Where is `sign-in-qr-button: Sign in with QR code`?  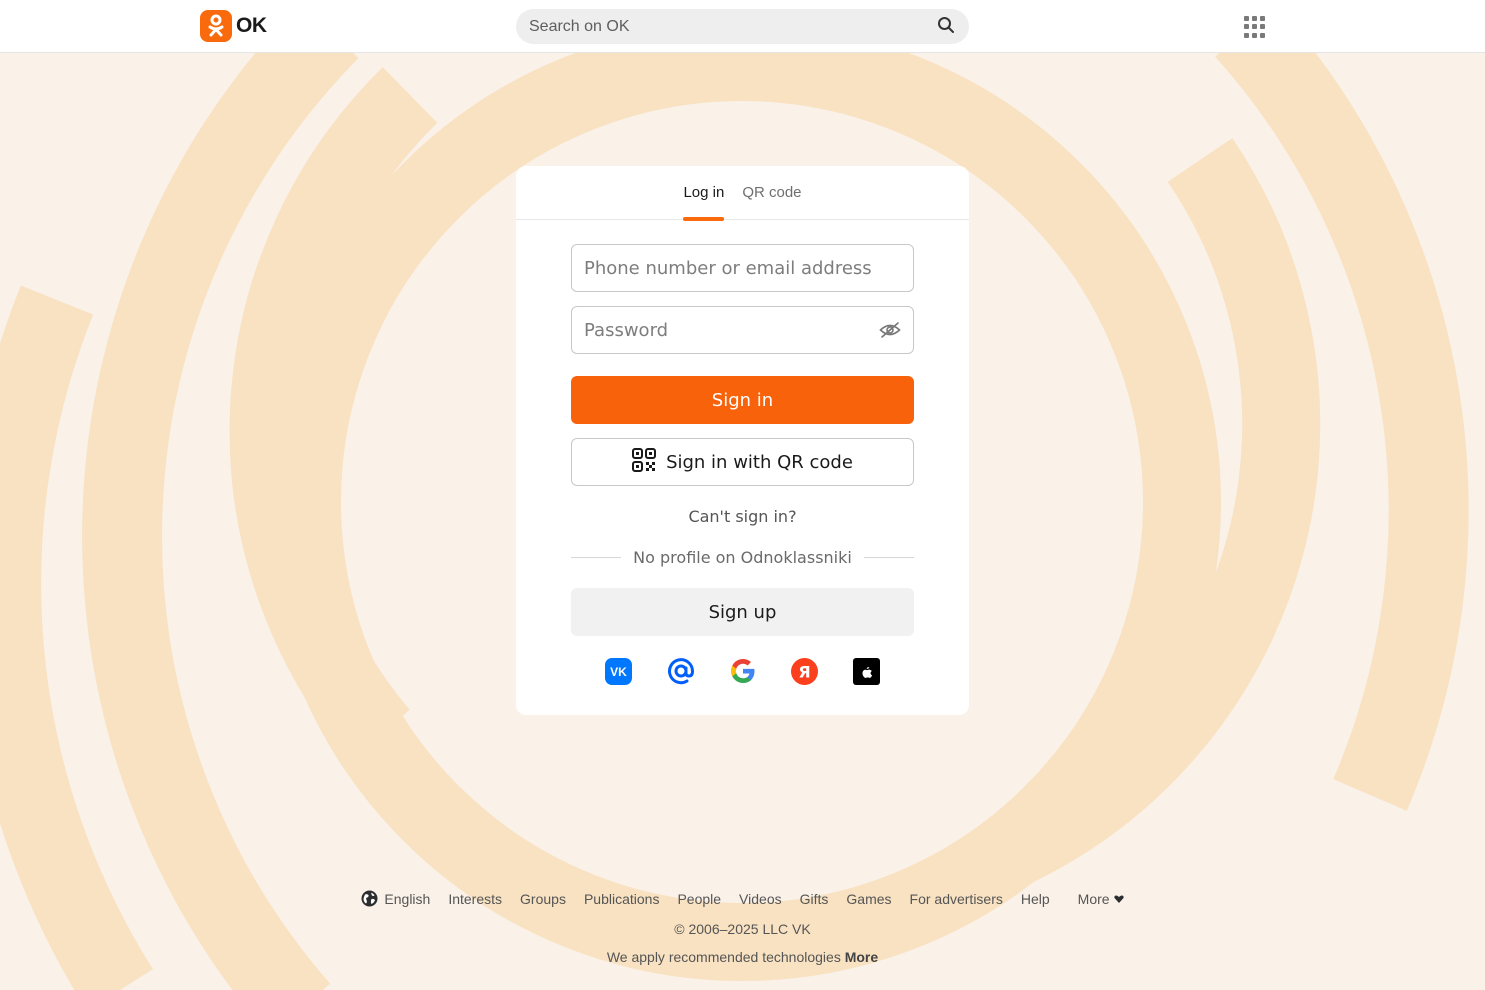 sign-in-qr-button: Sign in with QR code is located at coordinates (742, 462).